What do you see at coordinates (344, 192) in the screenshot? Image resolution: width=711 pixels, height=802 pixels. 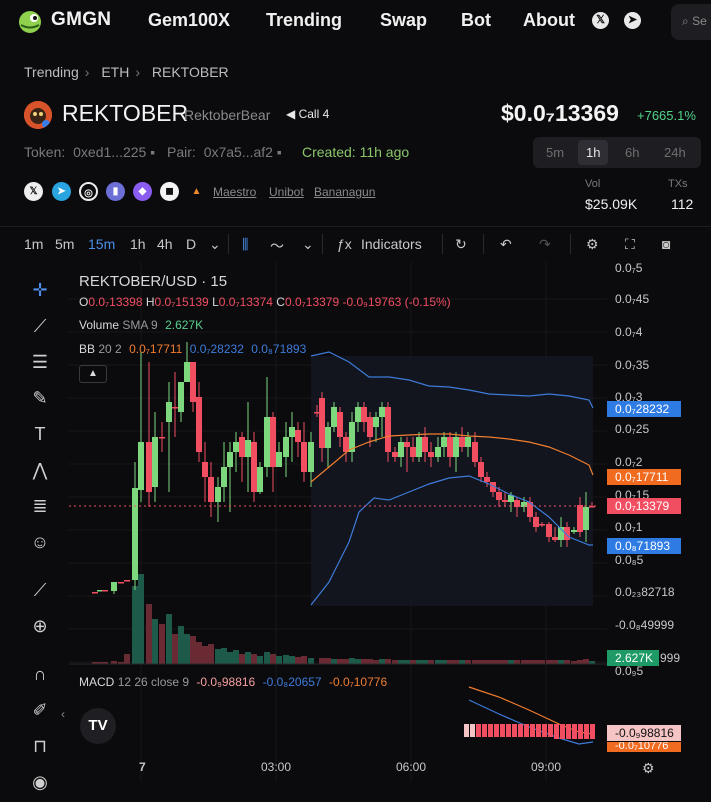 I see `link-bananagun: Bananagun` at bounding box center [344, 192].